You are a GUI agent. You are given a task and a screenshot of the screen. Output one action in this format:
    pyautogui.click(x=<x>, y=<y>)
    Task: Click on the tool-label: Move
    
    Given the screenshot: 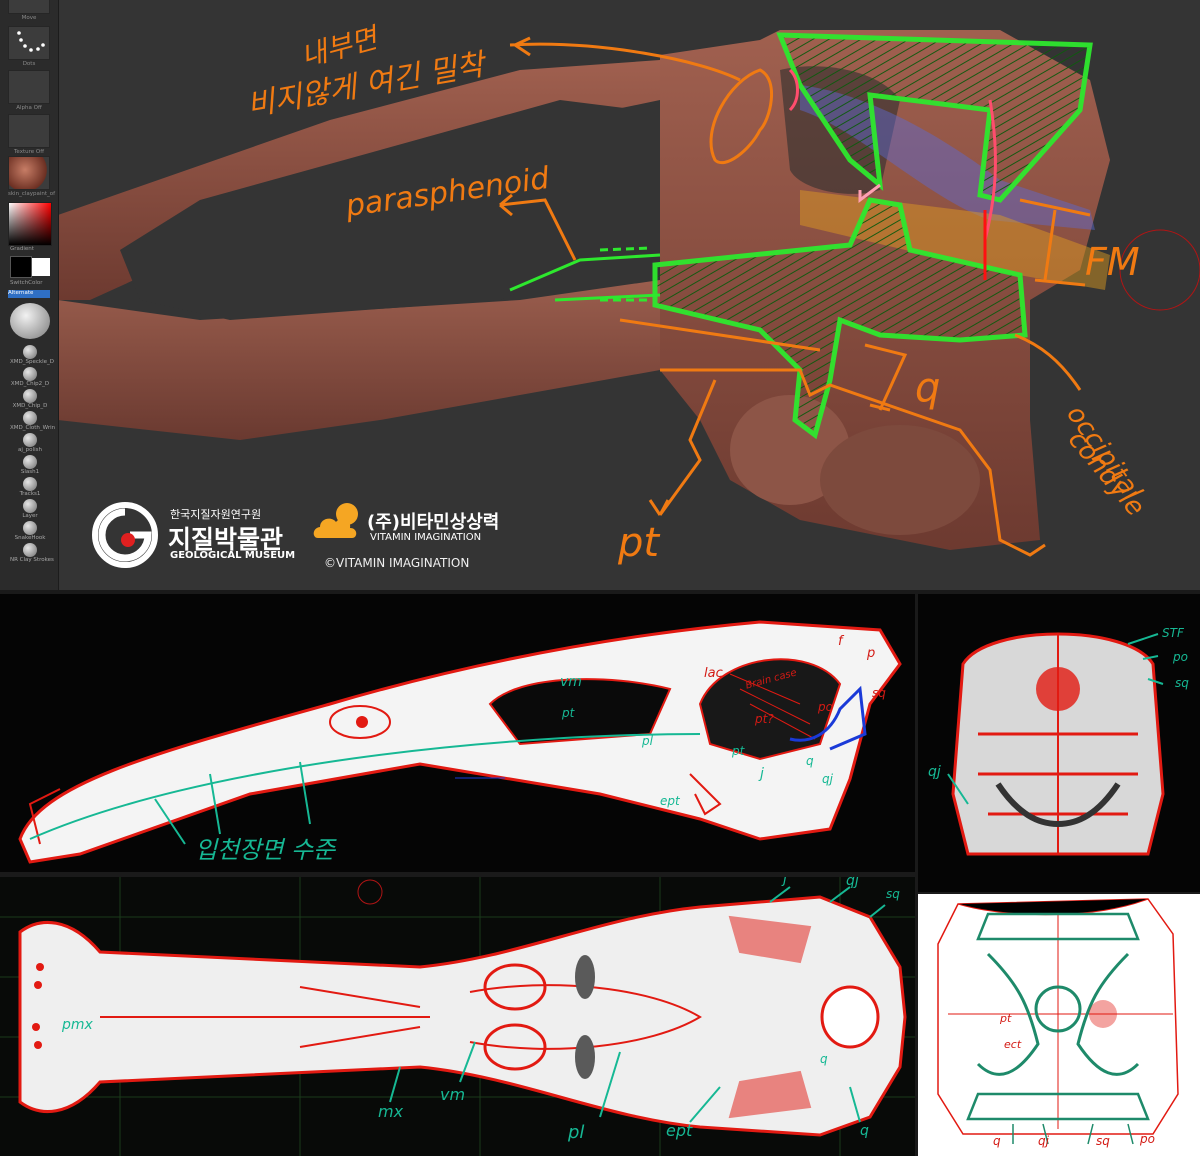 What is the action you would take?
    pyautogui.click(x=29, y=18)
    